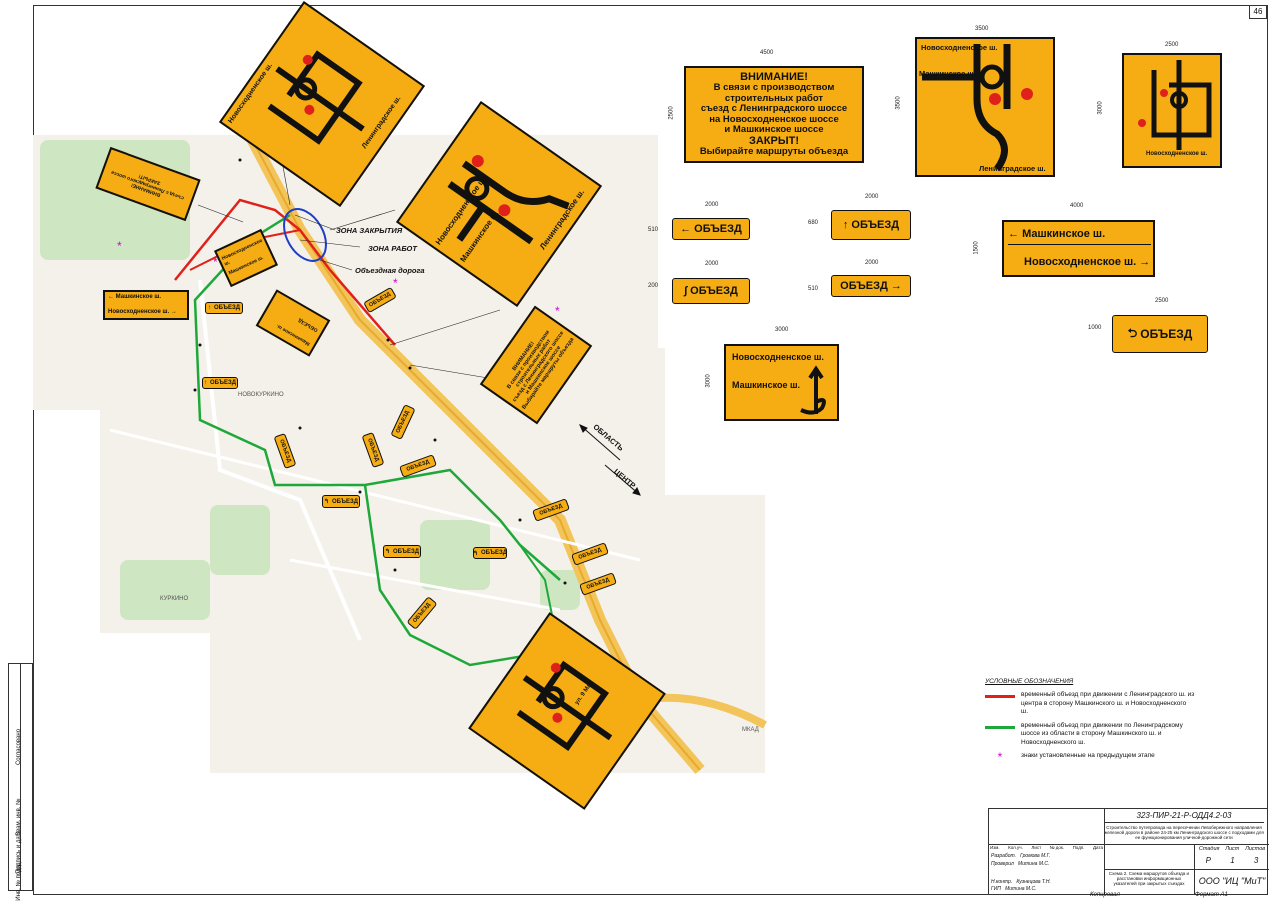  Describe the element at coordinates (1036, 847) in the screenshot. I see `tb-col: Лист` at that location.